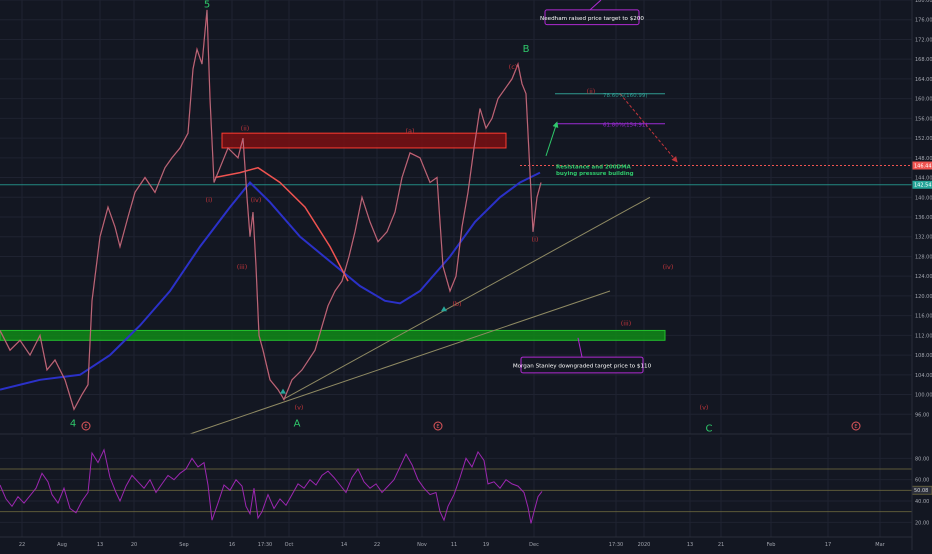 The width and height of the screenshot is (932, 554). I want to click on callout-text: buying pressure building, so click(595, 174).